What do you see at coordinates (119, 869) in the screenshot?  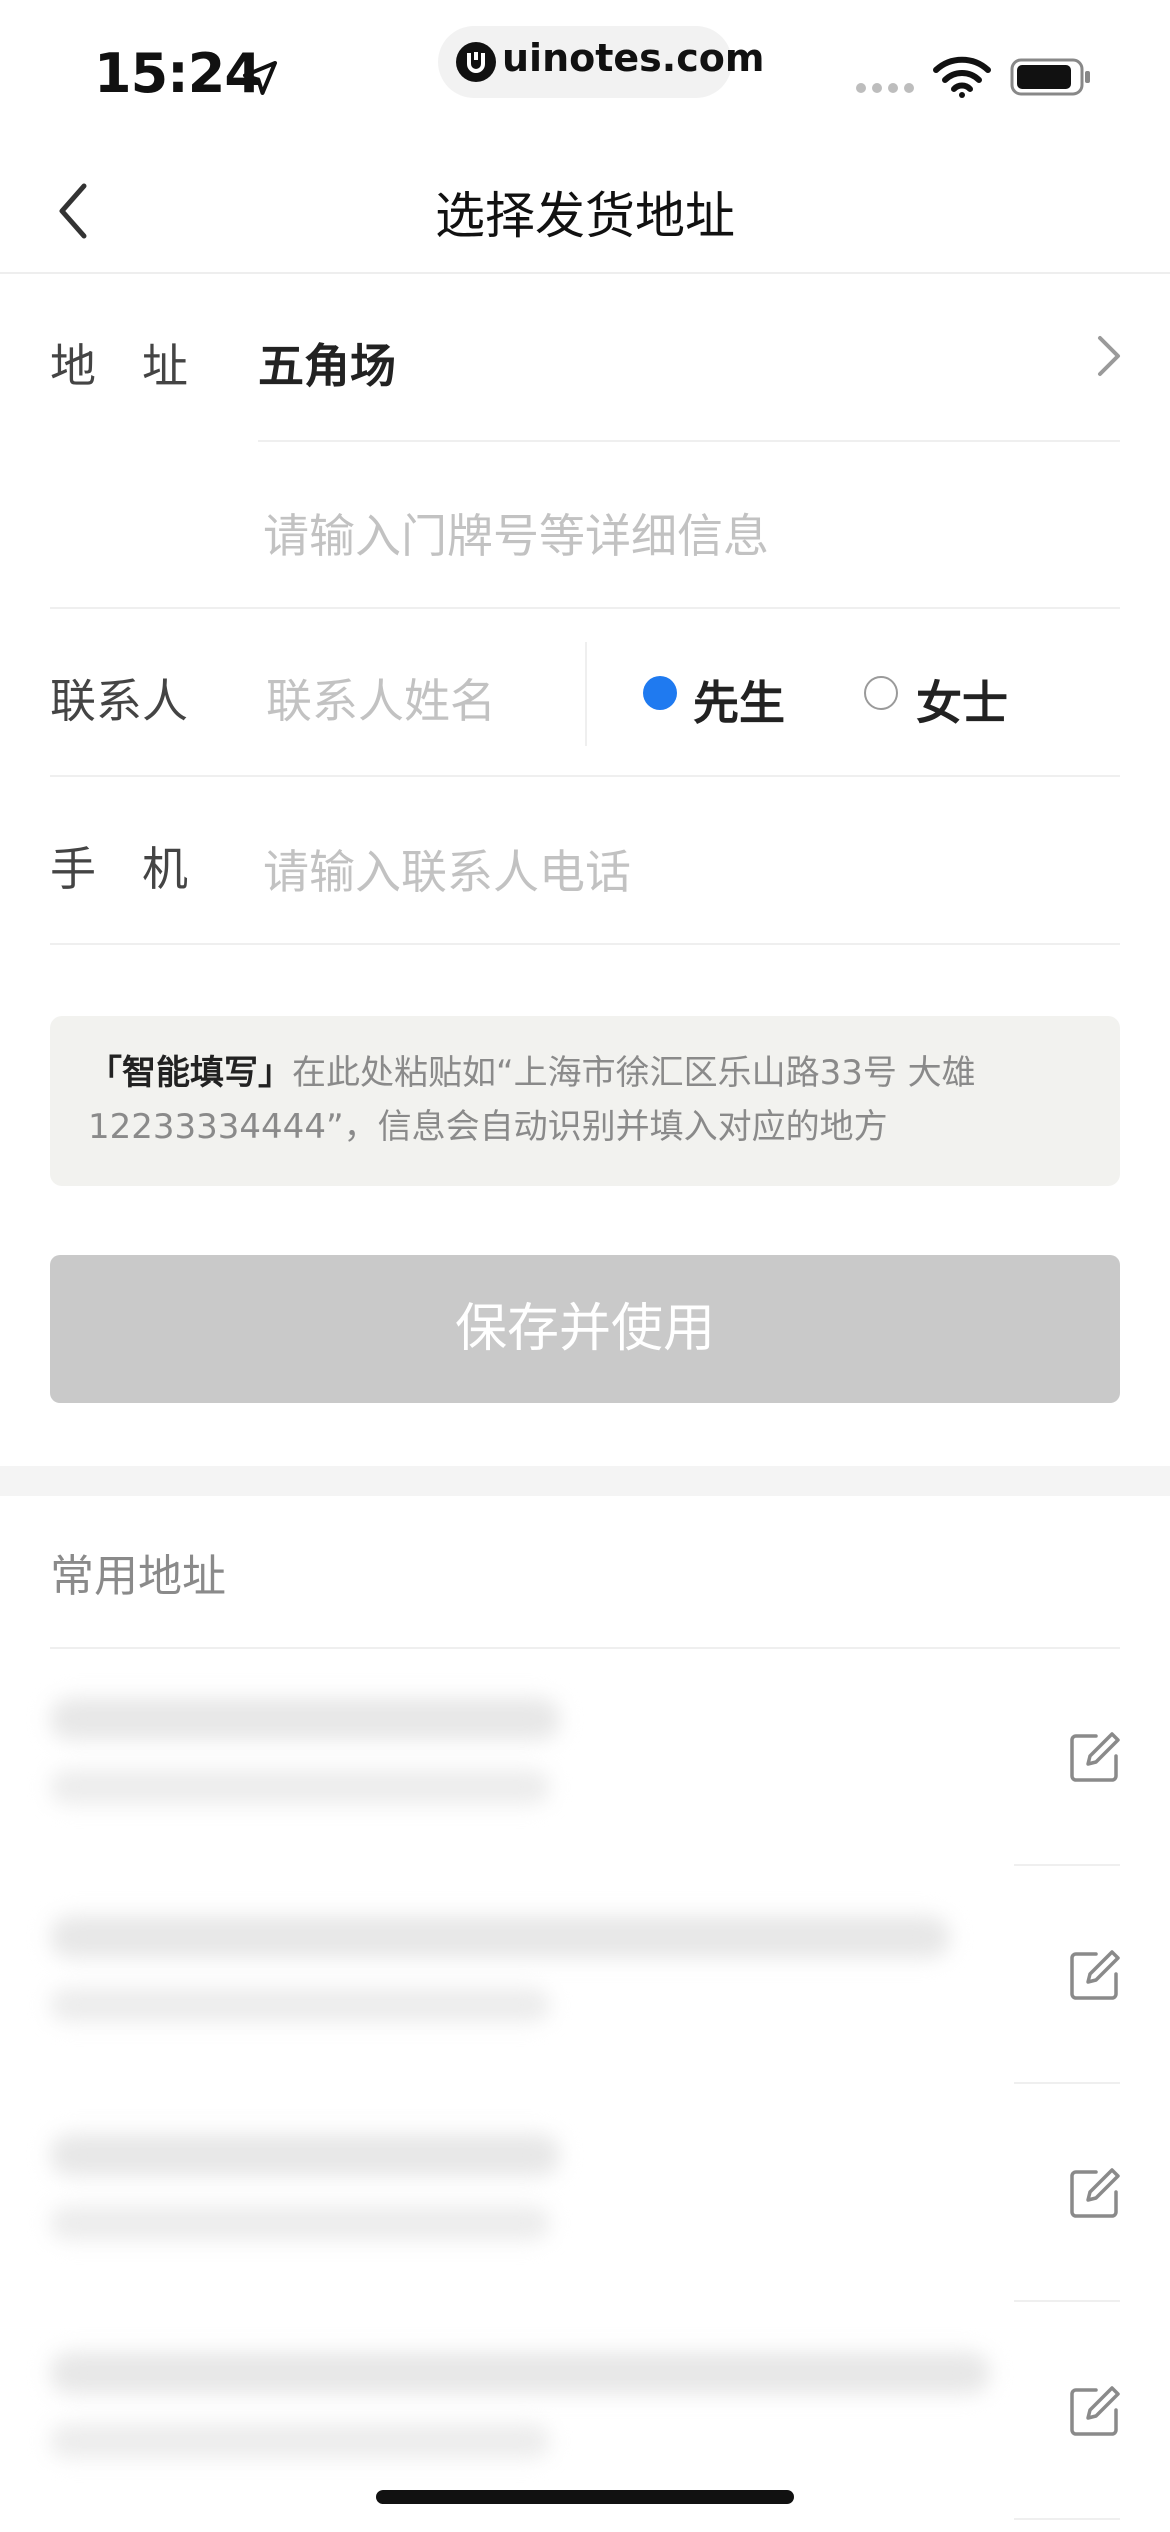 I see `phone-label: 手 机` at bounding box center [119, 869].